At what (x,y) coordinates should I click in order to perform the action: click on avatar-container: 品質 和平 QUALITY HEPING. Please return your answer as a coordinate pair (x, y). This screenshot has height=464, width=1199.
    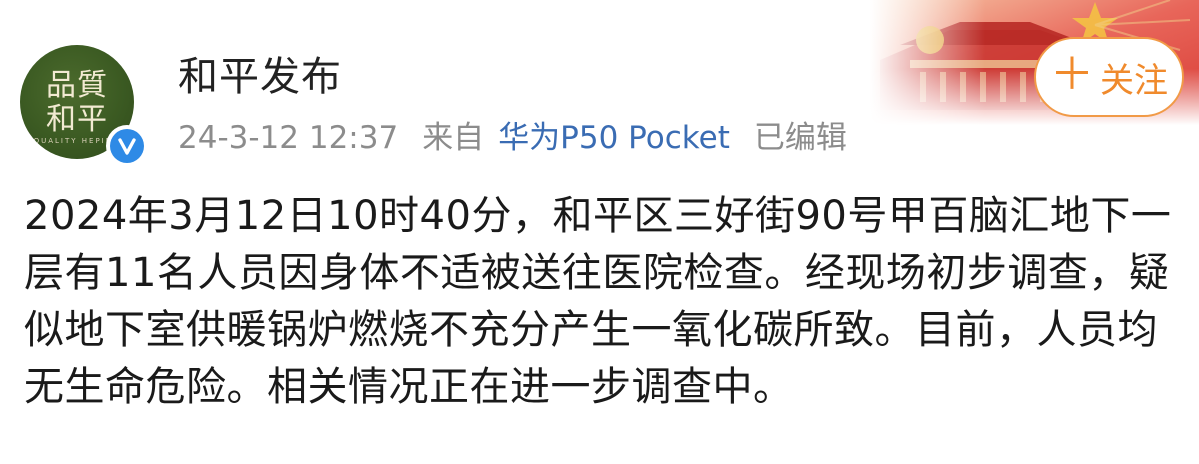
    Looking at the image, I should click on (84, 106).